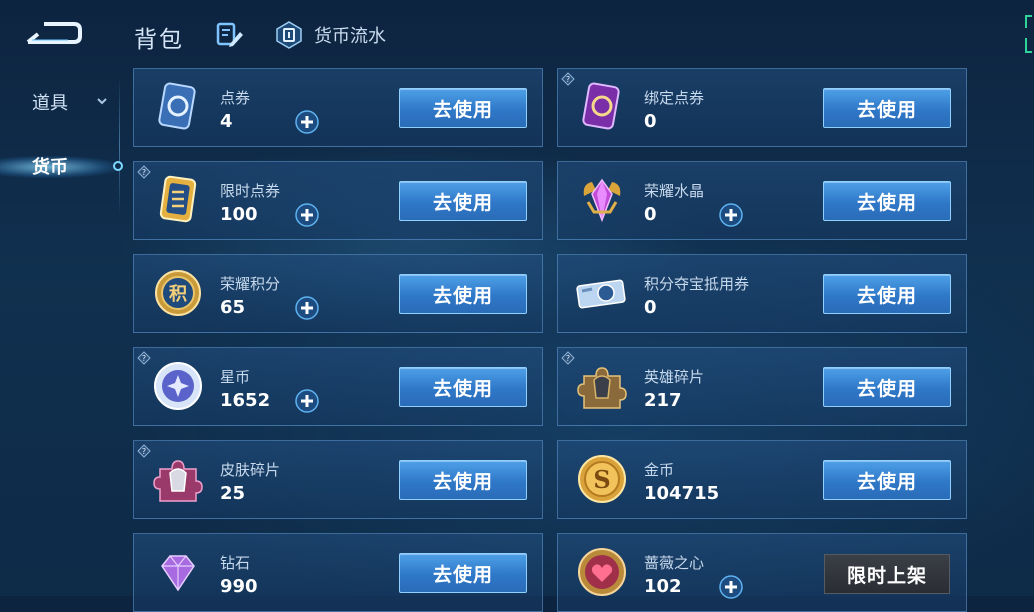 This screenshot has height=612, width=1034. Describe the element at coordinates (233, 493) in the screenshot. I see `currency-count: 25` at that location.